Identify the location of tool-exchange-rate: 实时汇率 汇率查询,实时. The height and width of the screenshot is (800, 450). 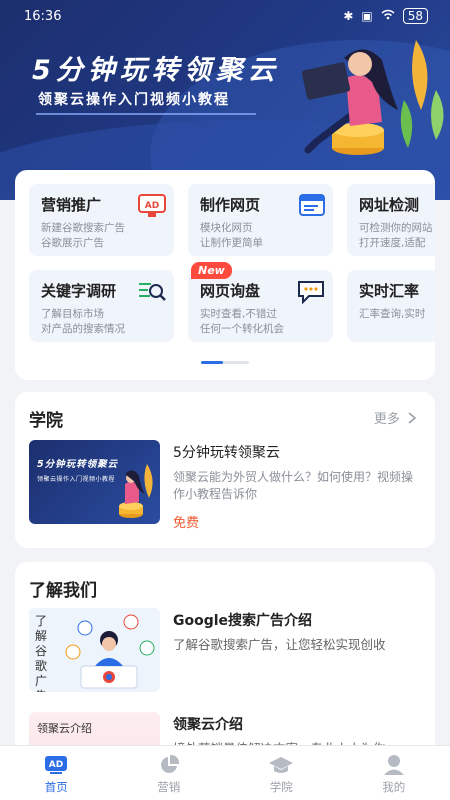
(391, 306).